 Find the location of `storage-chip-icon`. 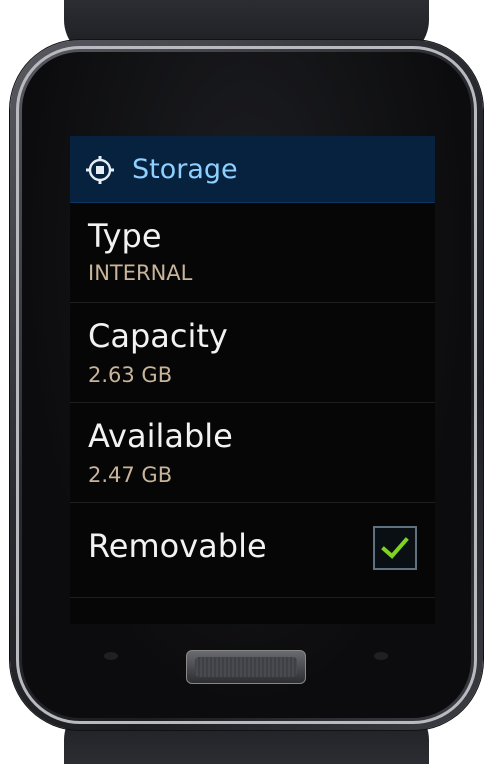

storage-chip-icon is located at coordinates (100, 170).